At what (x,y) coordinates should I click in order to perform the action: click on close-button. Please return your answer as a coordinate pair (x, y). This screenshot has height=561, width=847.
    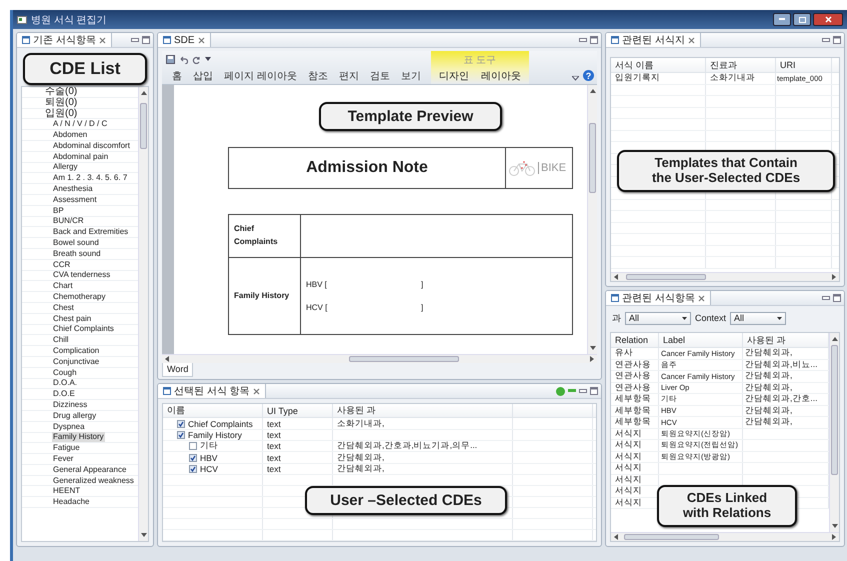
    Looking at the image, I should click on (828, 19).